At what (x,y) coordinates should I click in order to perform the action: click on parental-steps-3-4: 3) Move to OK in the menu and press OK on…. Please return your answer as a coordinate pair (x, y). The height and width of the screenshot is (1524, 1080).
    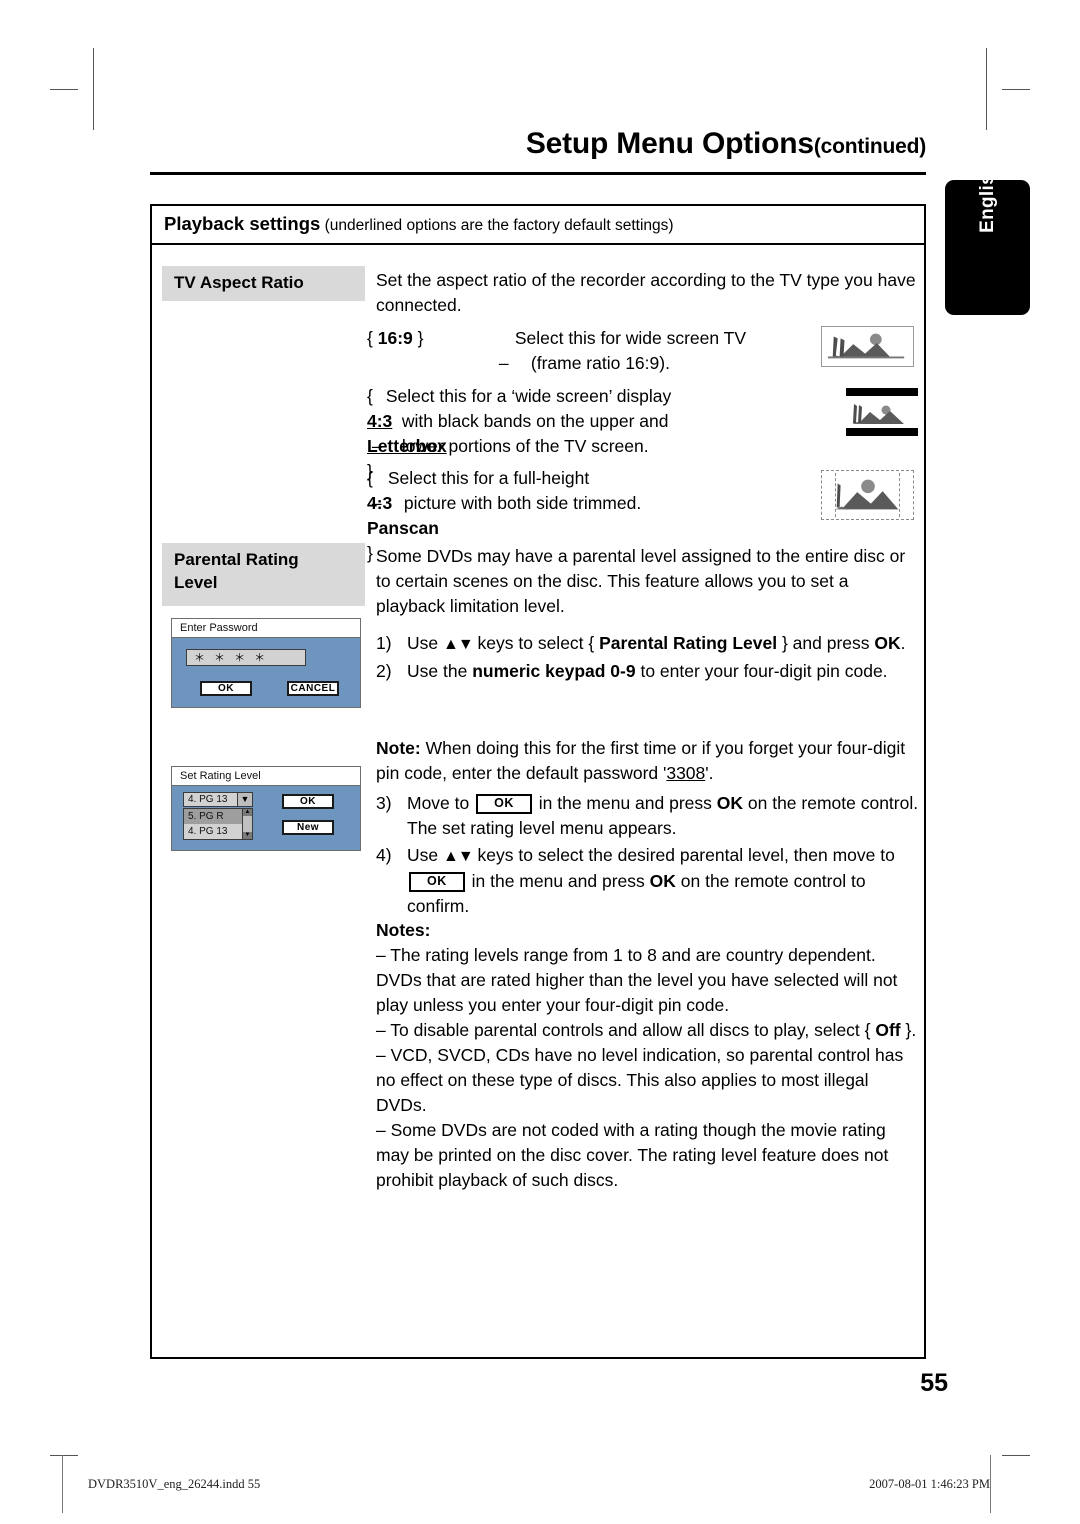
    Looking at the image, I should click on (648, 856).